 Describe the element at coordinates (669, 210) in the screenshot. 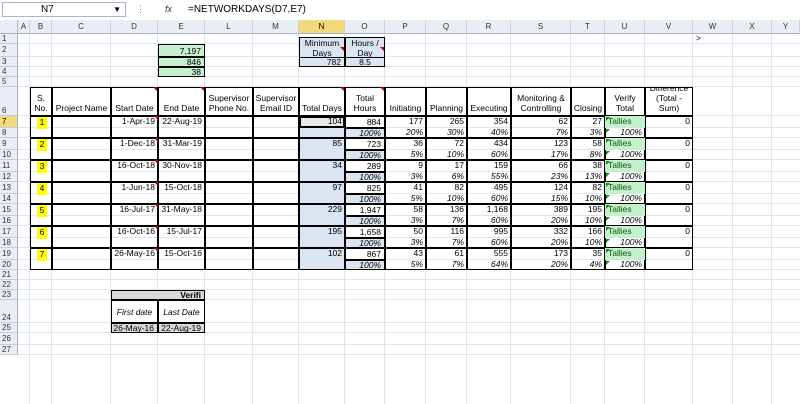

I see `record-5-difference: 0` at that location.